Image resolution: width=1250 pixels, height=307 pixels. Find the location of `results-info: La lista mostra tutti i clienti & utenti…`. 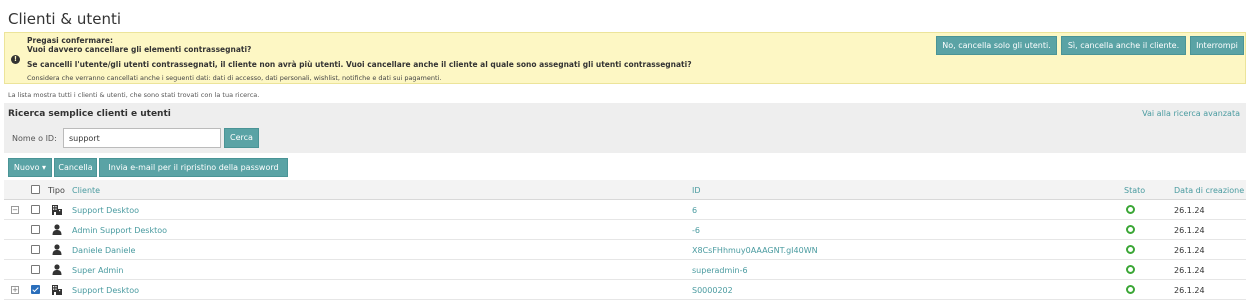

results-info: La lista mostra tutti i clienti & utenti… is located at coordinates (134, 95).